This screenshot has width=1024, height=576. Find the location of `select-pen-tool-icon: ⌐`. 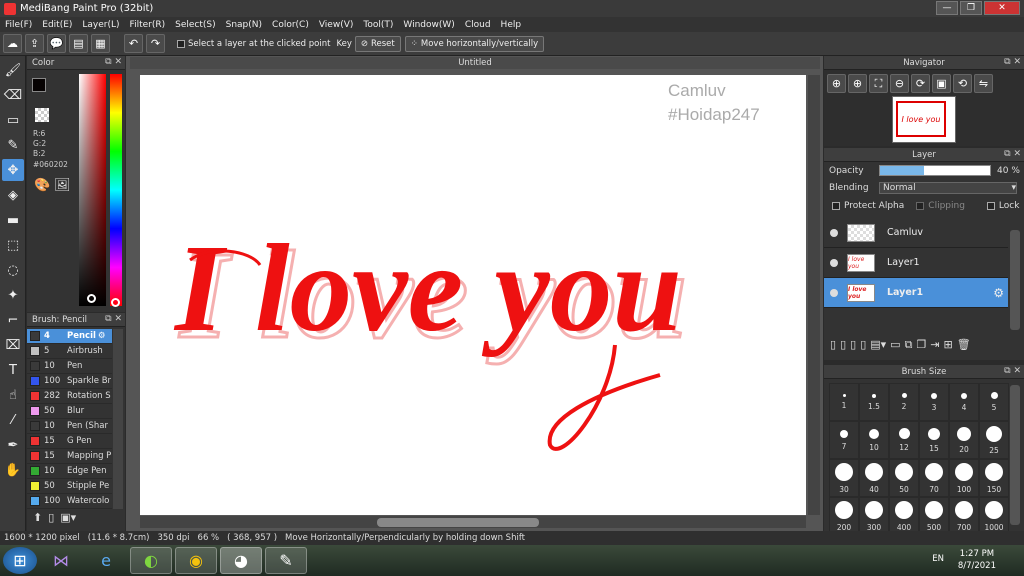

select-pen-tool-icon: ⌐ is located at coordinates (13, 320).